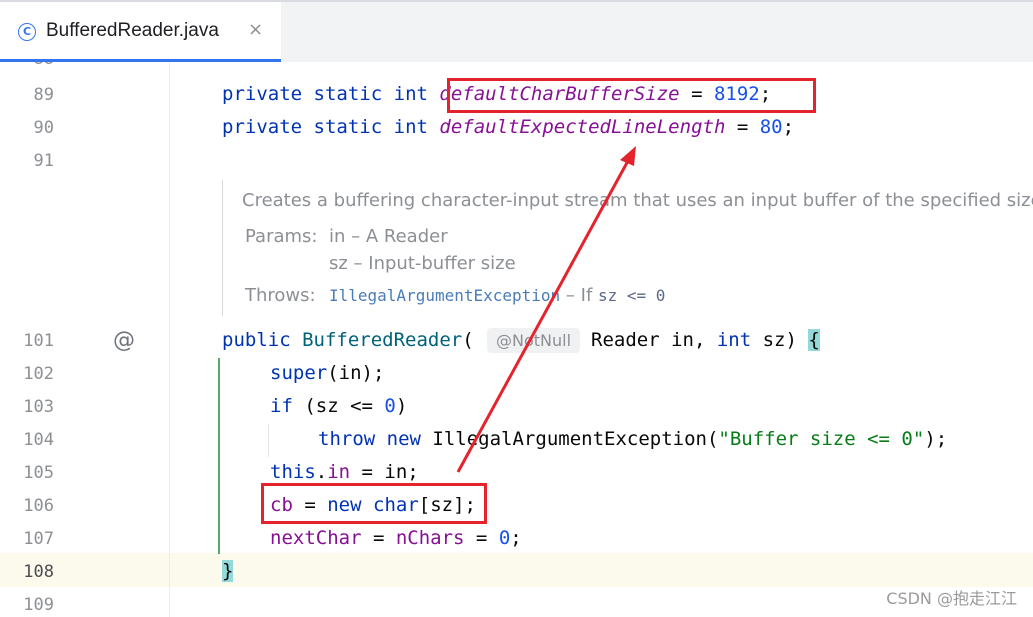 The image size is (1033, 617). I want to click on arrow-line, so click(543, 315).